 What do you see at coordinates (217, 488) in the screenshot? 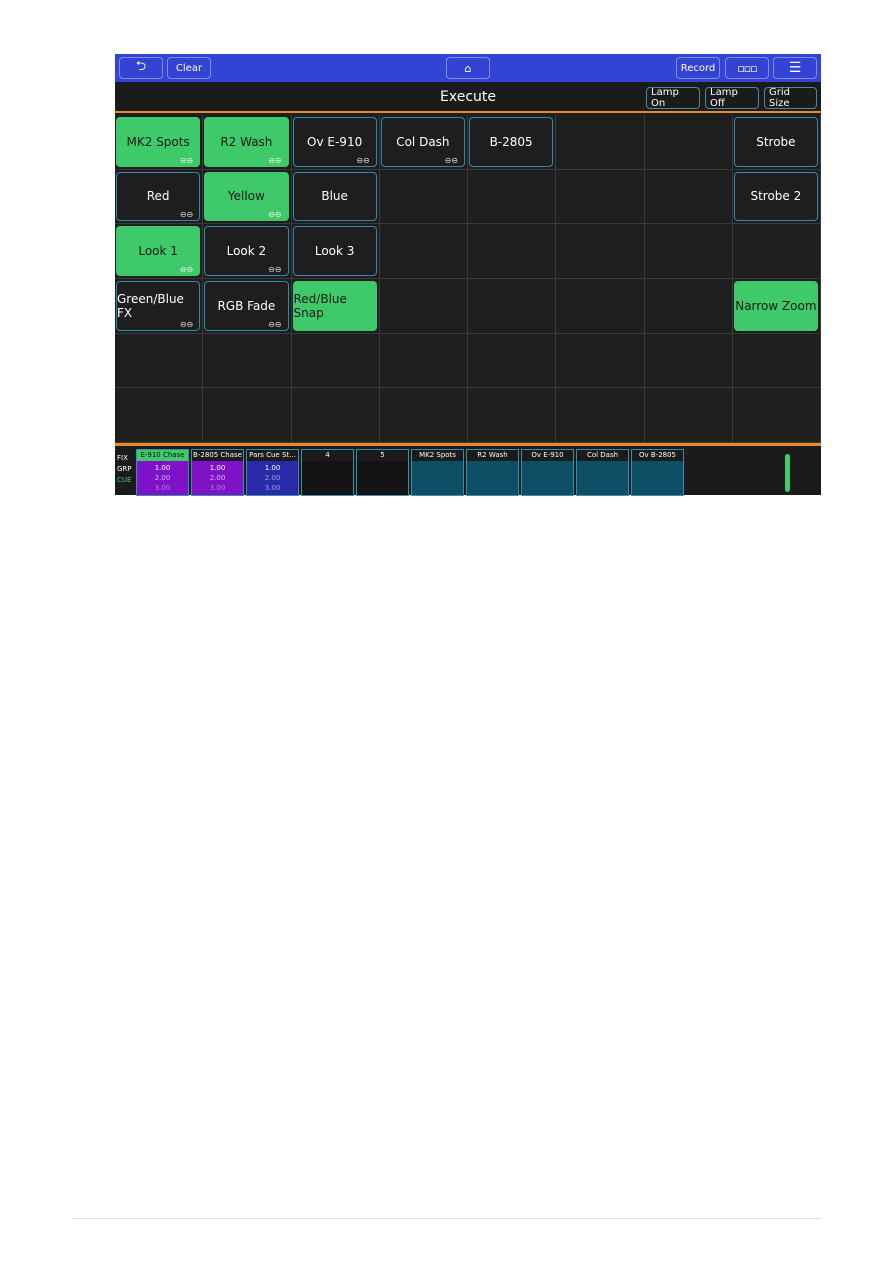
I see `cue-number: 3.00` at bounding box center [217, 488].